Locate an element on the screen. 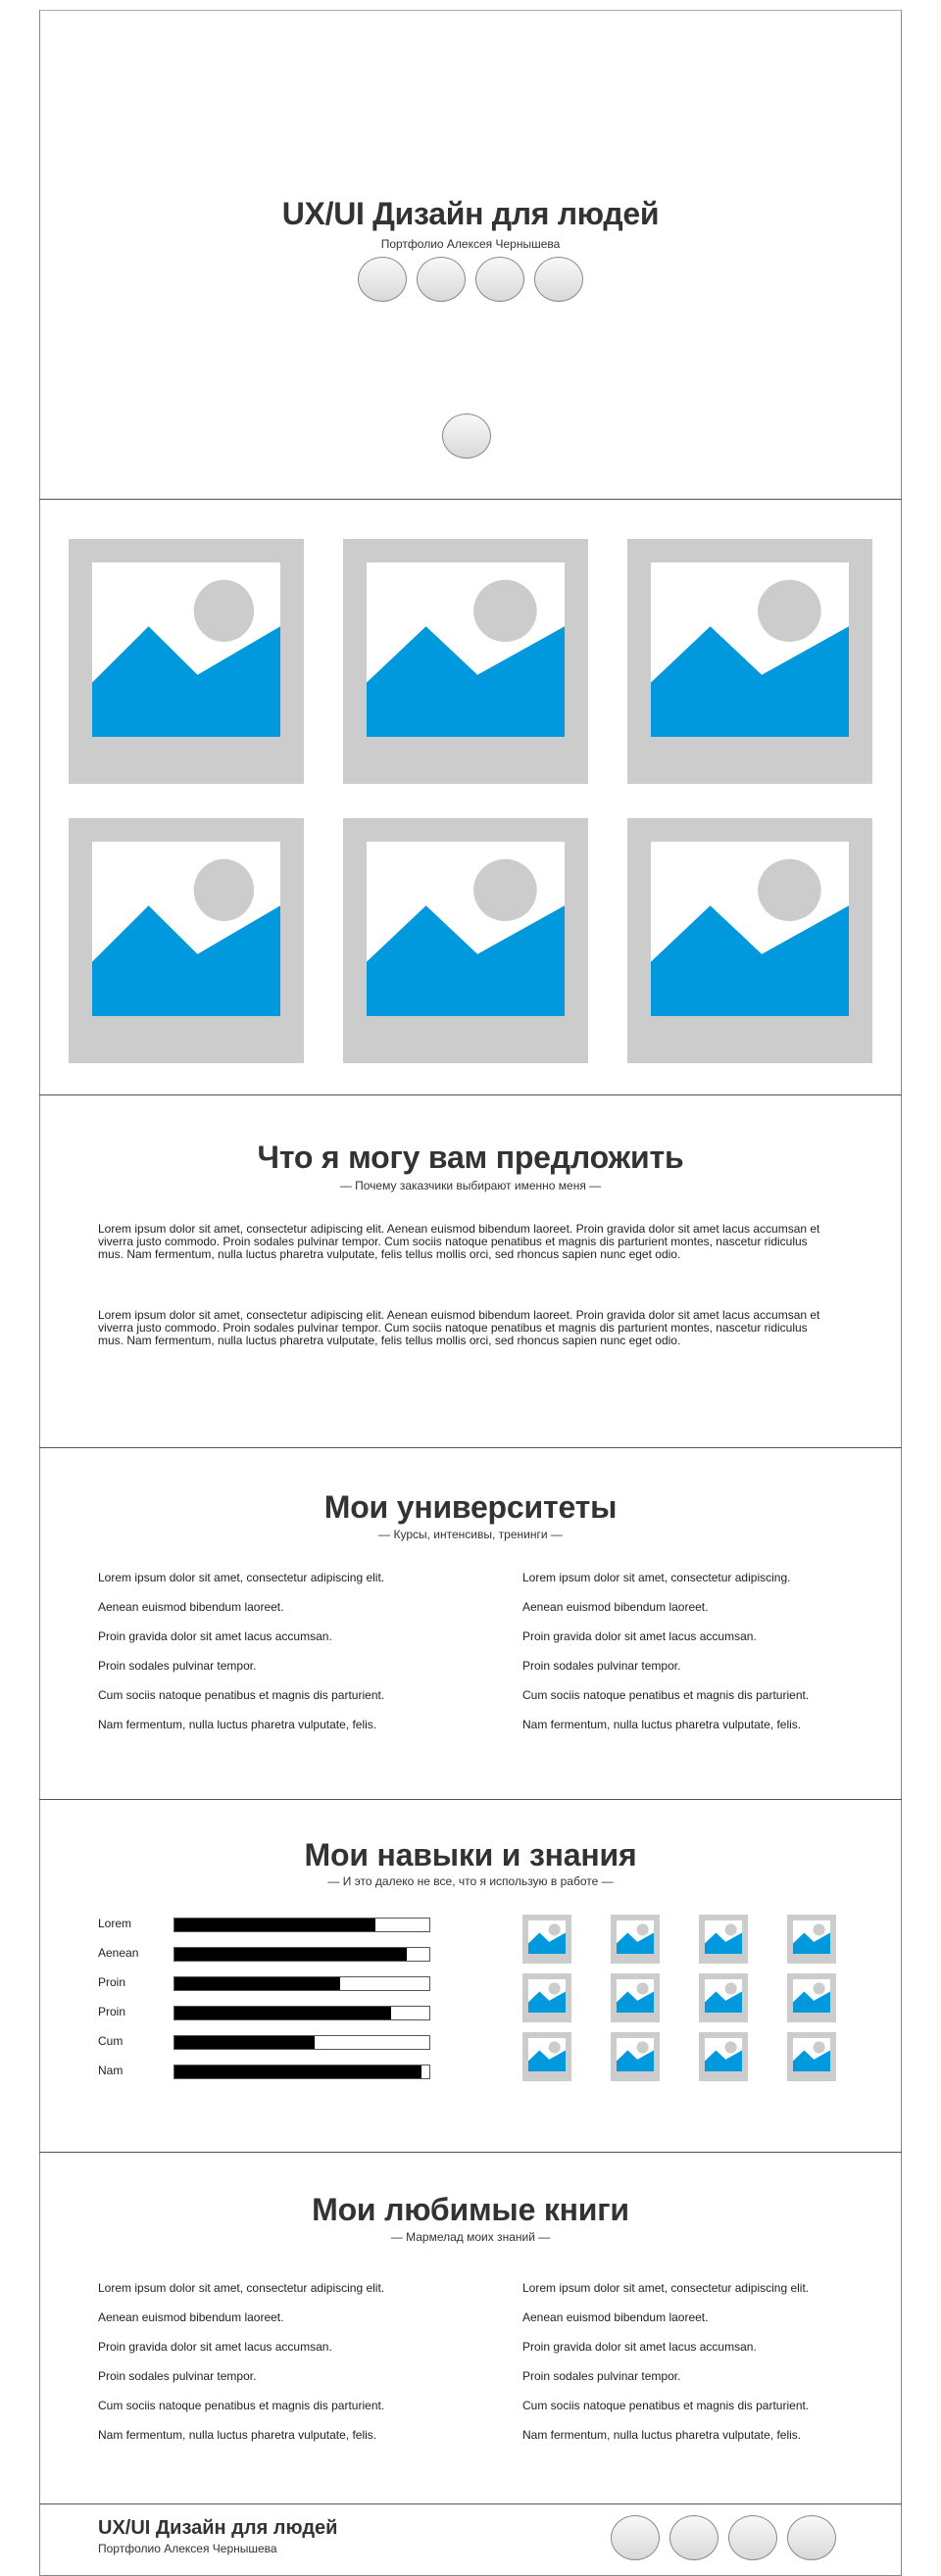 Image resolution: width=941 pixels, height=2576 pixels. skill-label: Aenean is located at coordinates (119, 1953).